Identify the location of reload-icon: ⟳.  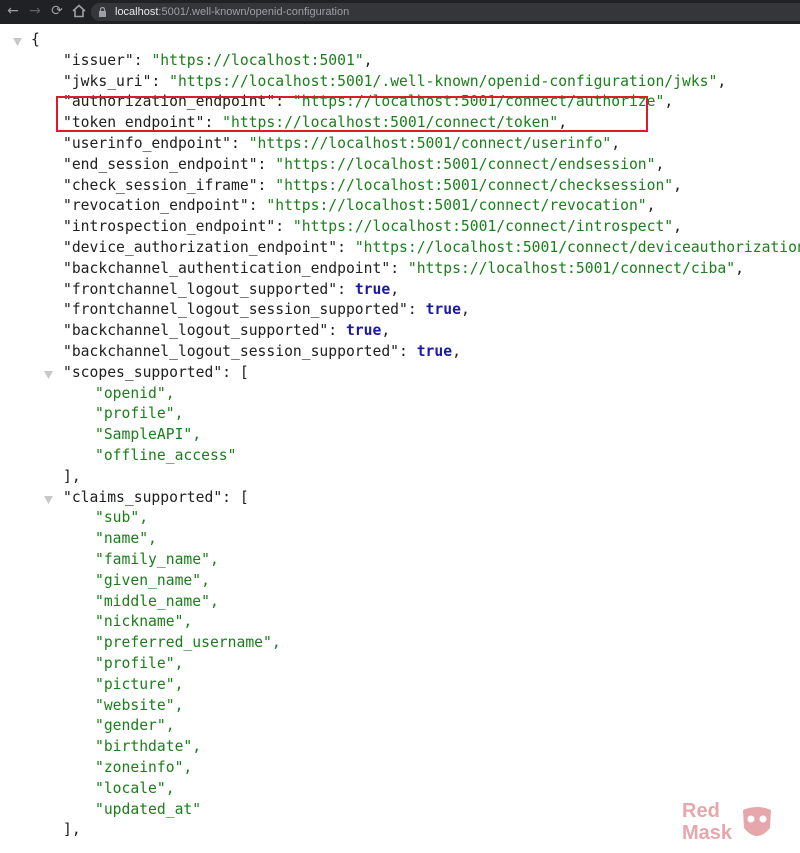
(57, 11).